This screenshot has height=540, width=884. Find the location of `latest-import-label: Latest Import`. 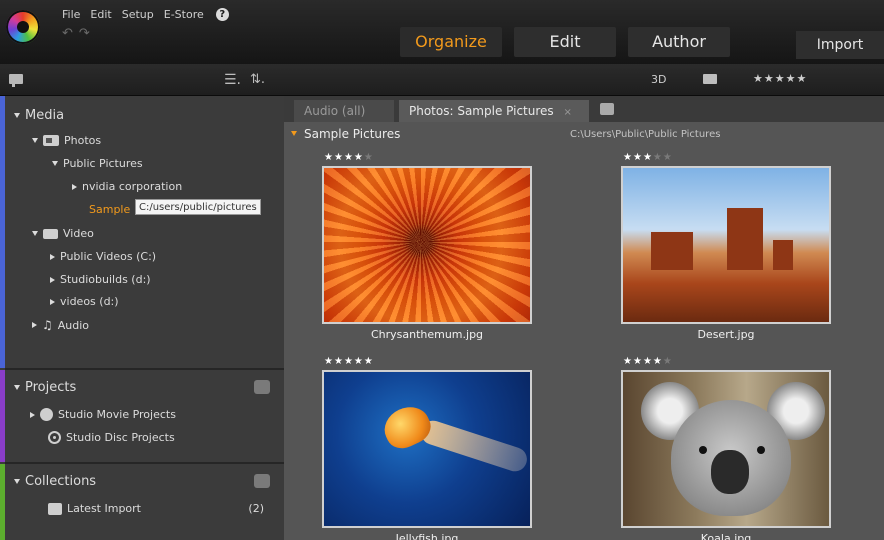

latest-import-label: Latest Import is located at coordinates (104, 508).